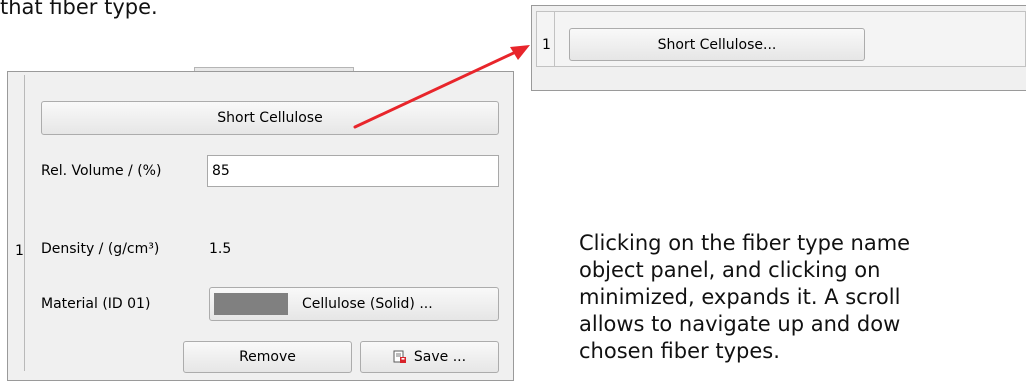  Describe the element at coordinates (730, 270) in the screenshot. I see `paragraph-line: object panel, and clicking on` at that location.